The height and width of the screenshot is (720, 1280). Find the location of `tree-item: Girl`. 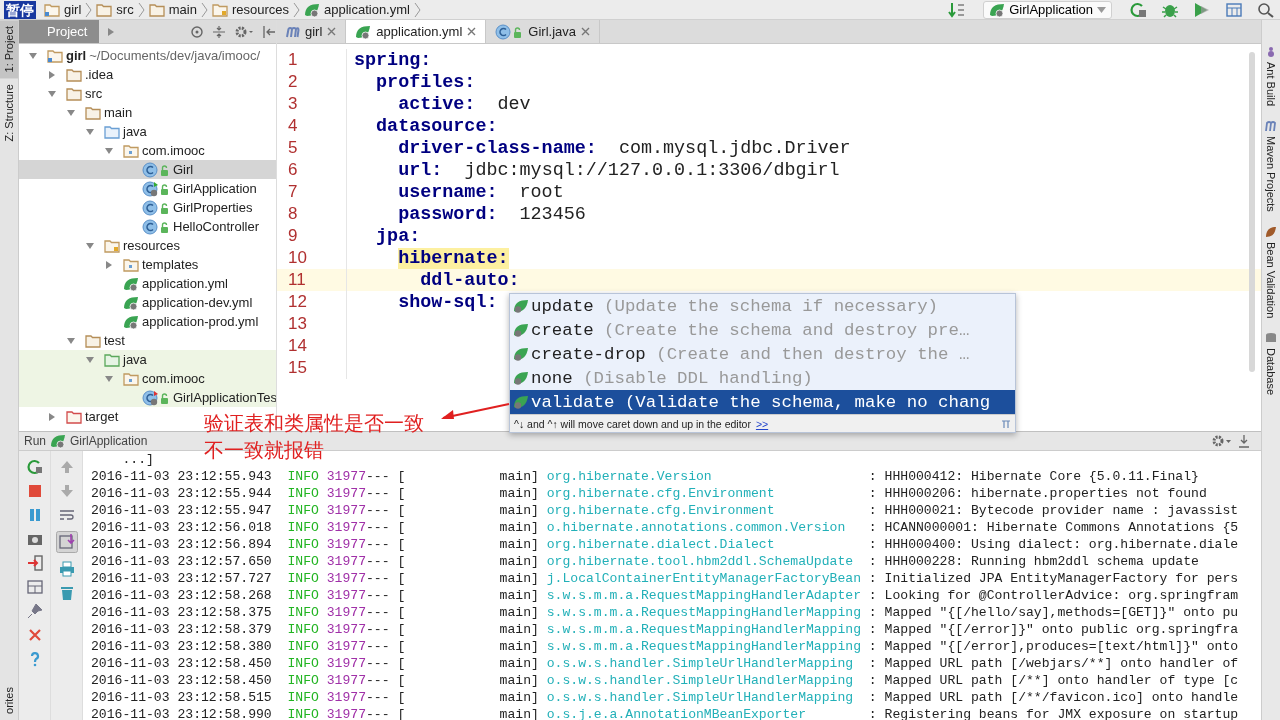

tree-item: Girl is located at coordinates (147, 169).